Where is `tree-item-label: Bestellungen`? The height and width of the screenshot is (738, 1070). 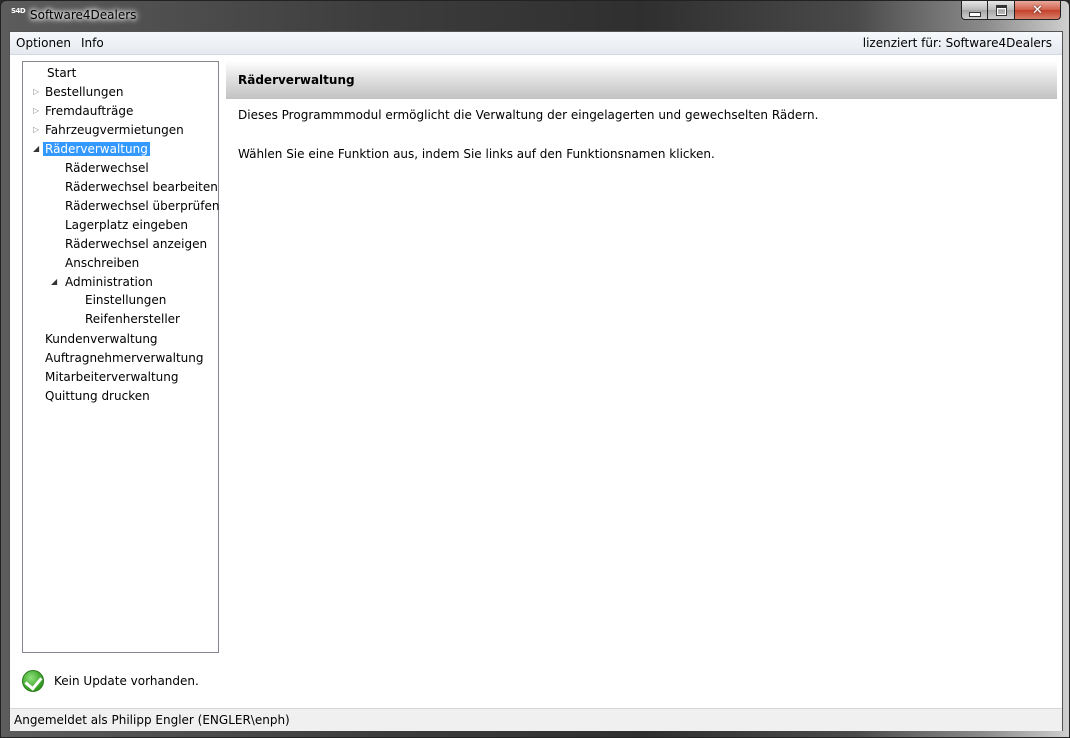
tree-item-label: Bestellungen is located at coordinates (84, 92).